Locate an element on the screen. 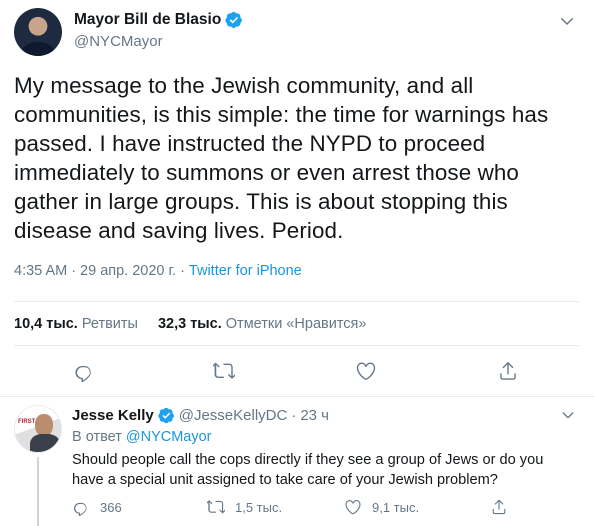 The image size is (594, 526). avatar is located at coordinates (38, 32).